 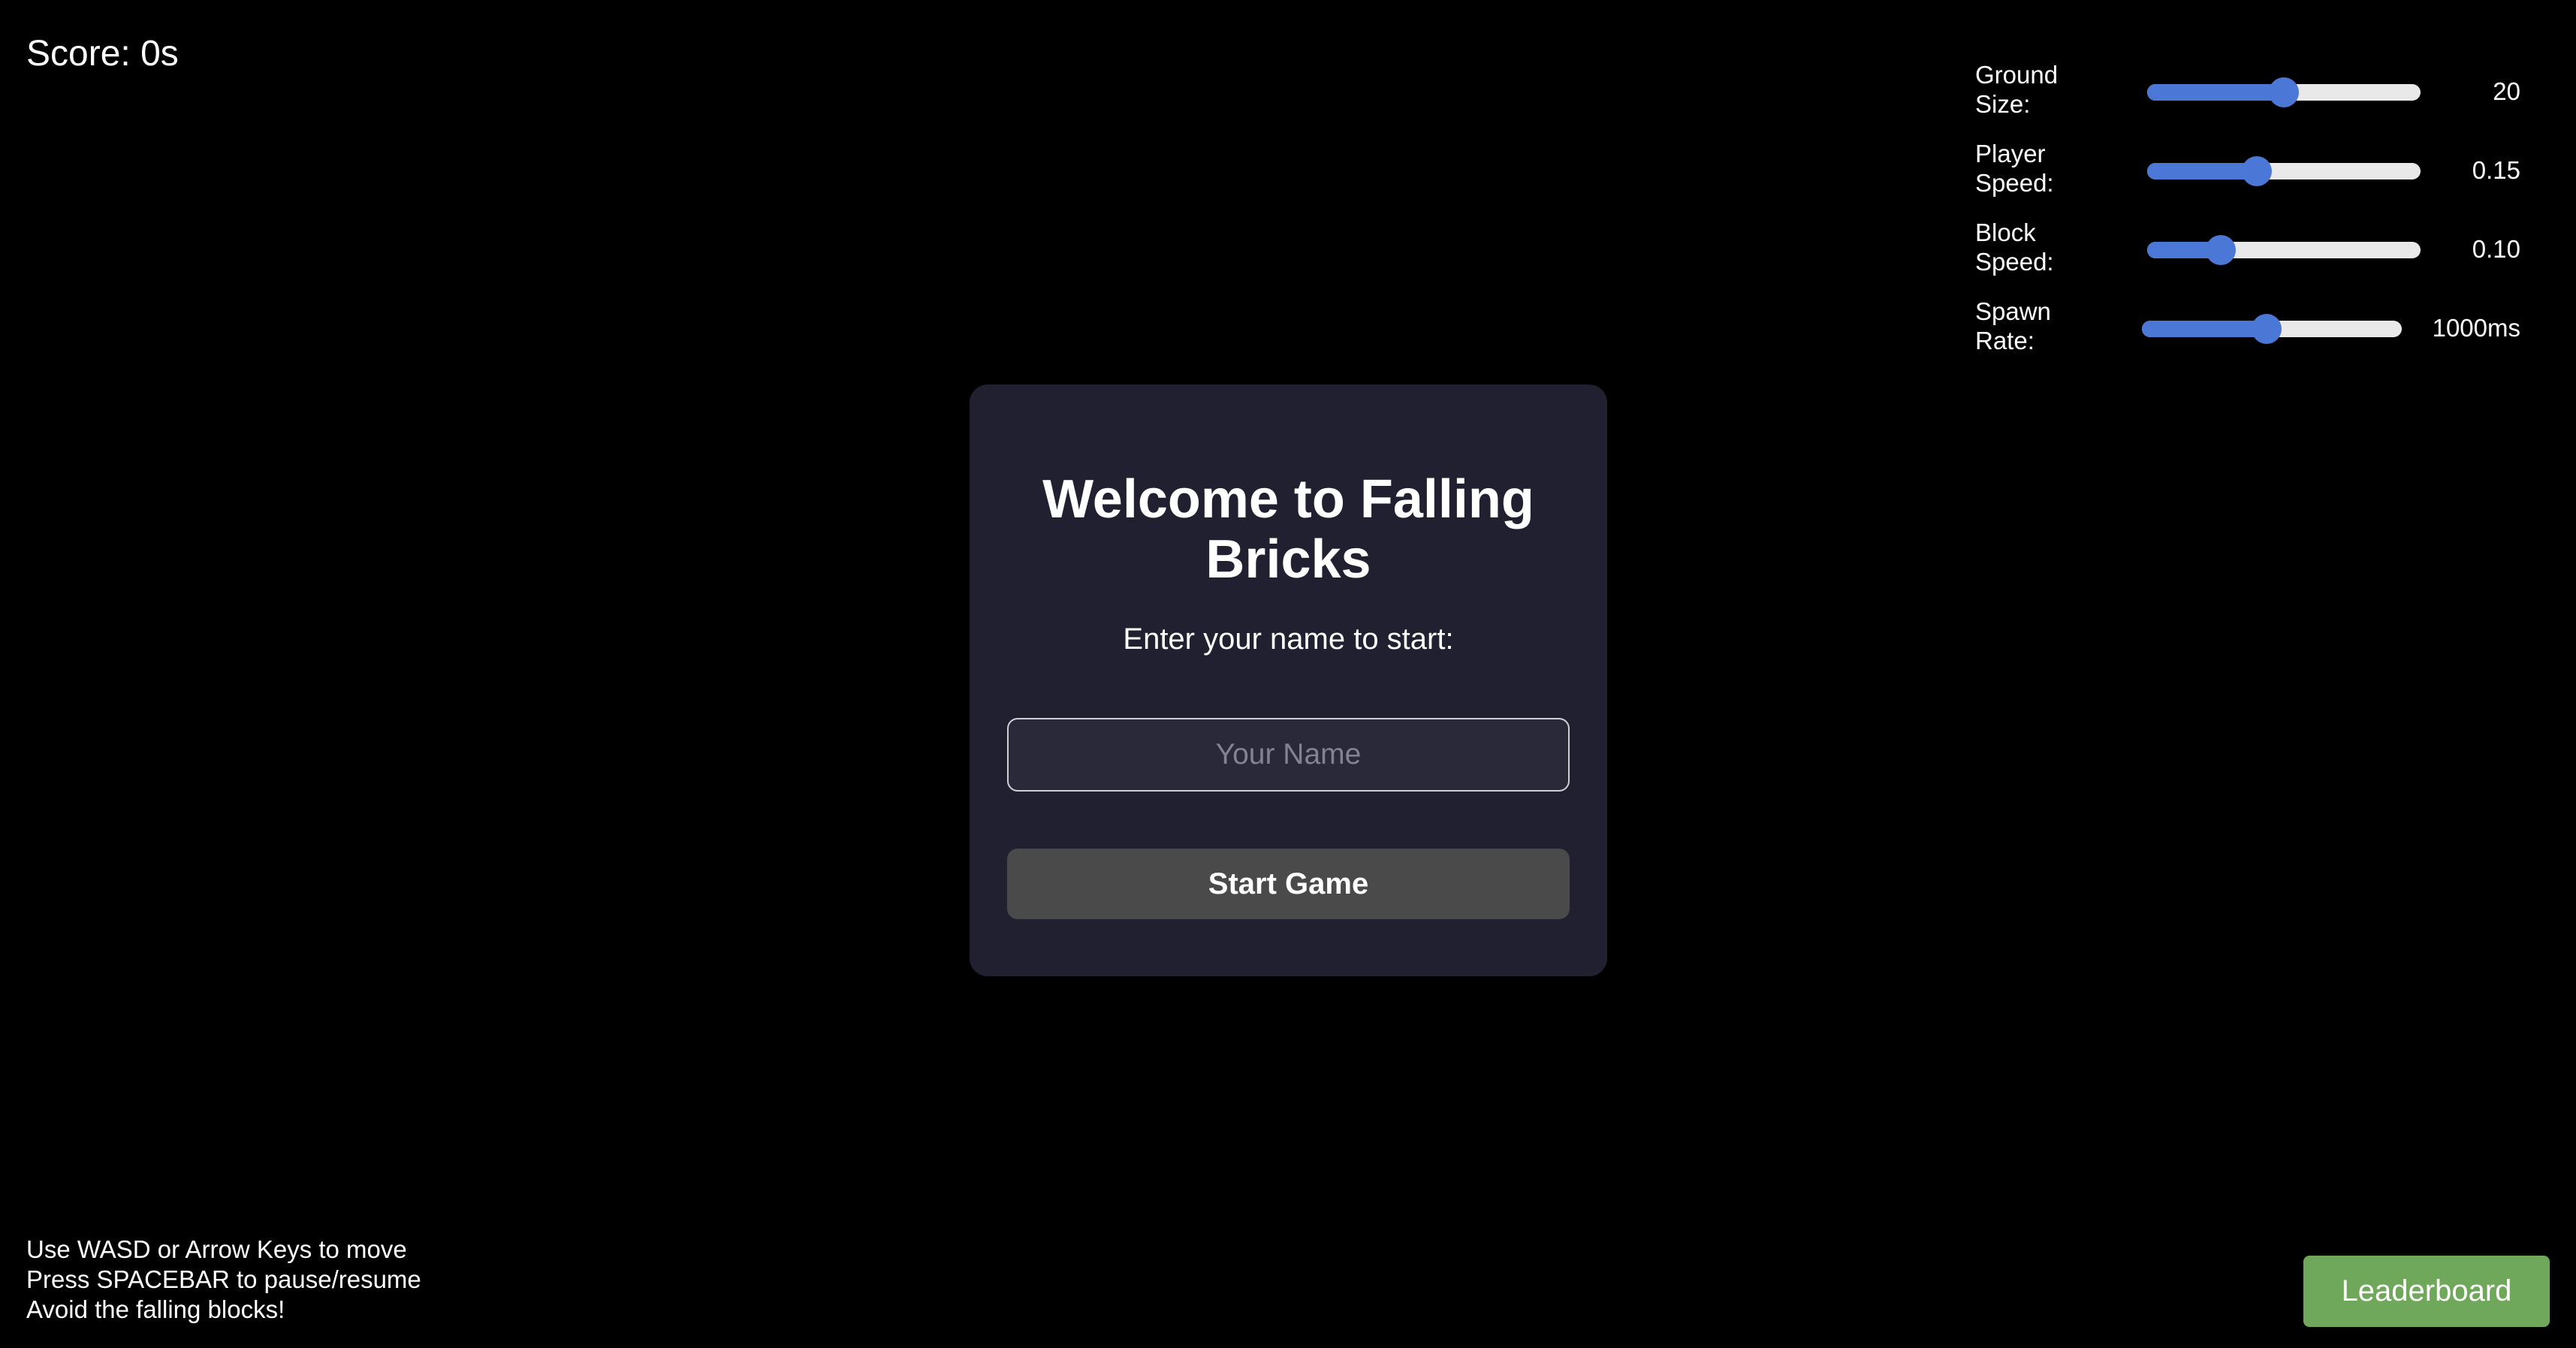 What do you see at coordinates (216, 1249) in the screenshot?
I see `instruction-line: Use WASD or Arrow Keys to move` at bounding box center [216, 1249].